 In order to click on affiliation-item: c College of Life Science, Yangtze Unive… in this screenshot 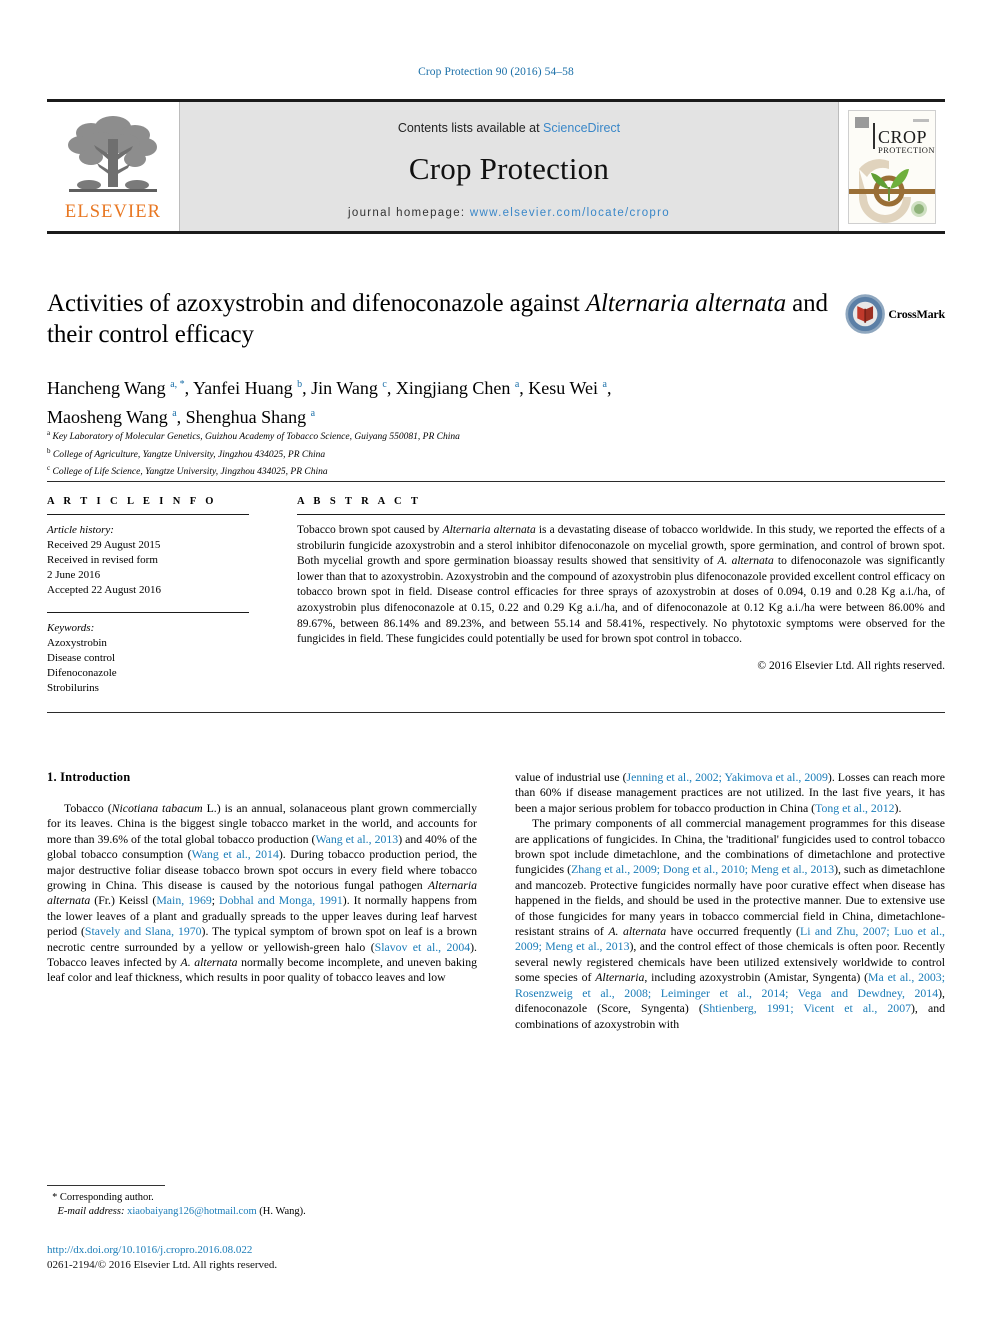, I will do `click(447, 471)`.